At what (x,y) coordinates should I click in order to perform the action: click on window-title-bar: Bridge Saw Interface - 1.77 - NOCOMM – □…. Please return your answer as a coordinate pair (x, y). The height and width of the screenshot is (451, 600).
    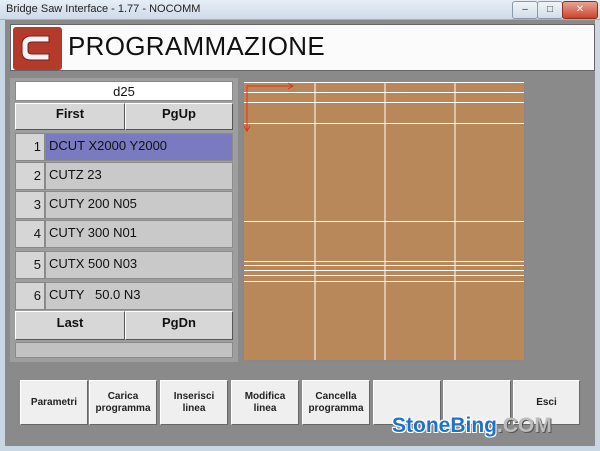
    Looking at the image, I should click on (300, 10).